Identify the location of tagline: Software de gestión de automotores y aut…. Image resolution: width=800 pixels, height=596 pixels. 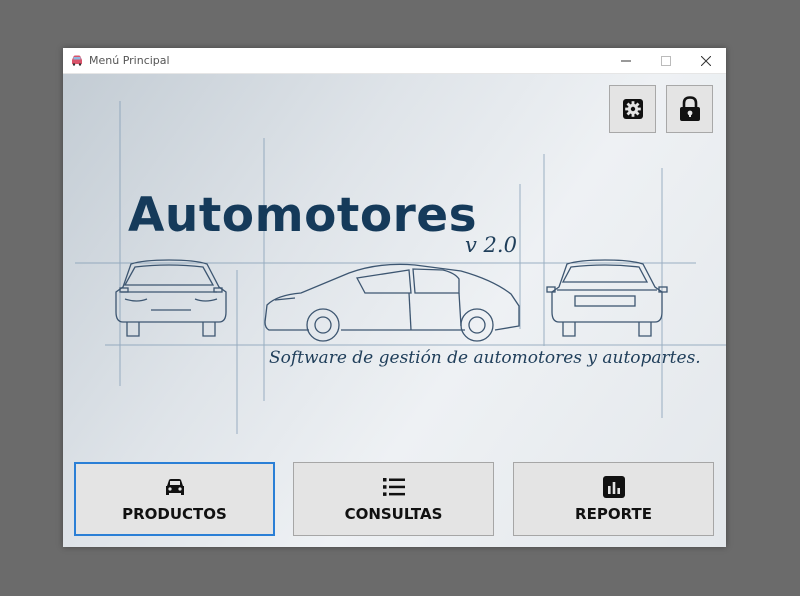
(485, 358).